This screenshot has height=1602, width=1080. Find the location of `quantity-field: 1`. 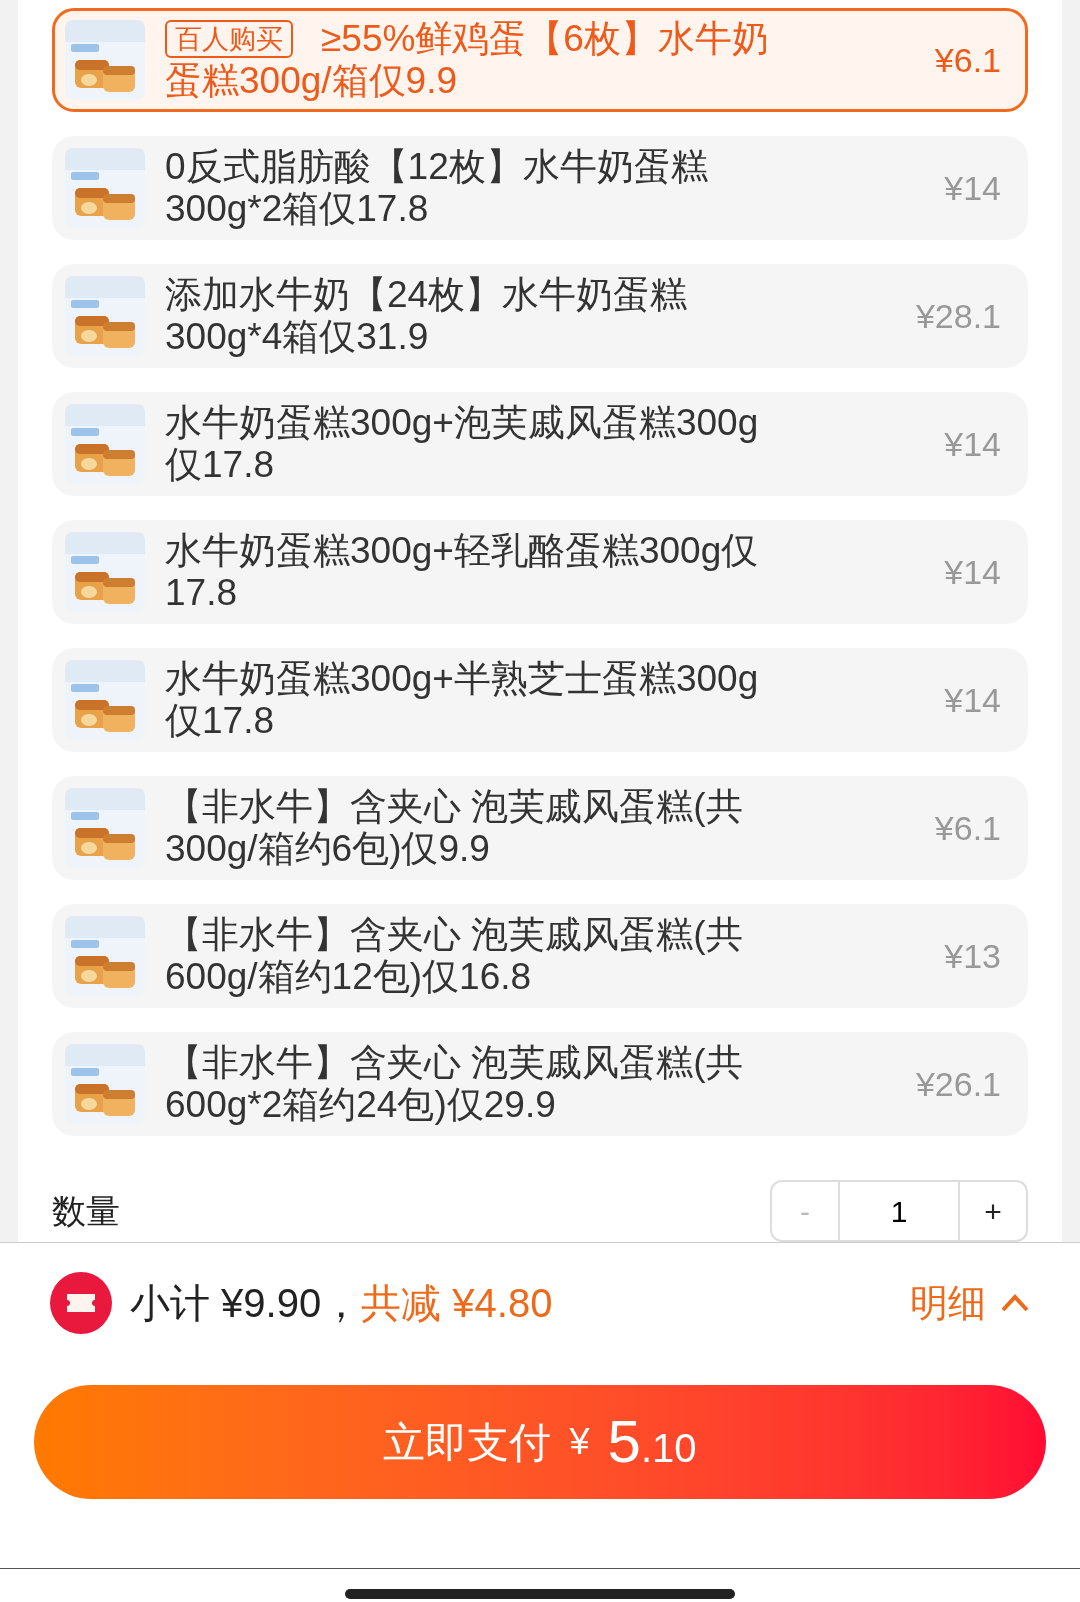

quantity-field: 1 is located at coordinates (899, 1211).